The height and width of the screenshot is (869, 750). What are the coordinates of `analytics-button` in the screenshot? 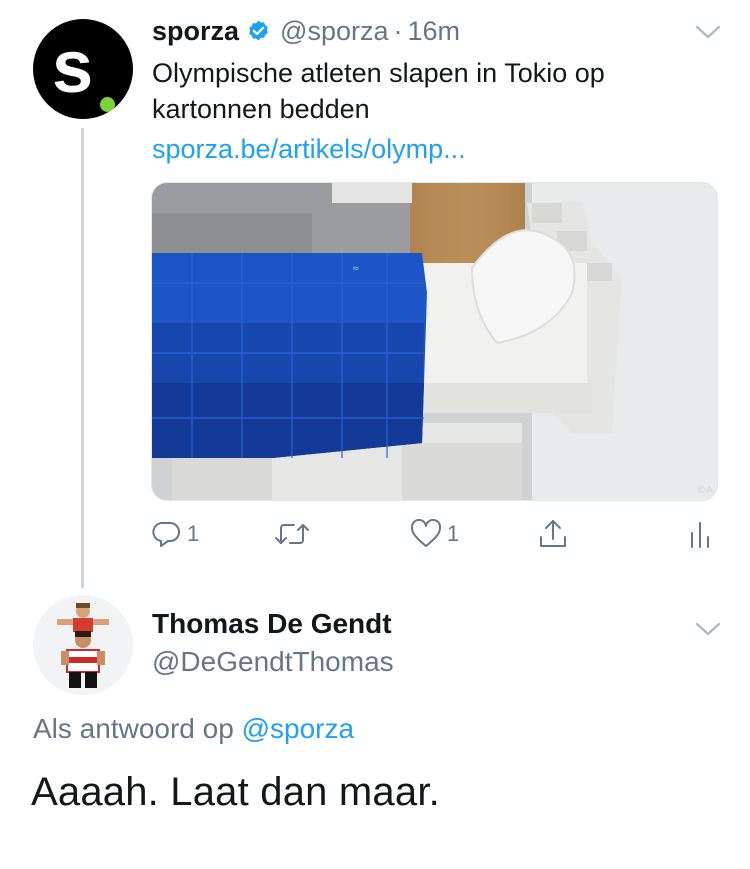 It's located at (700, 534).